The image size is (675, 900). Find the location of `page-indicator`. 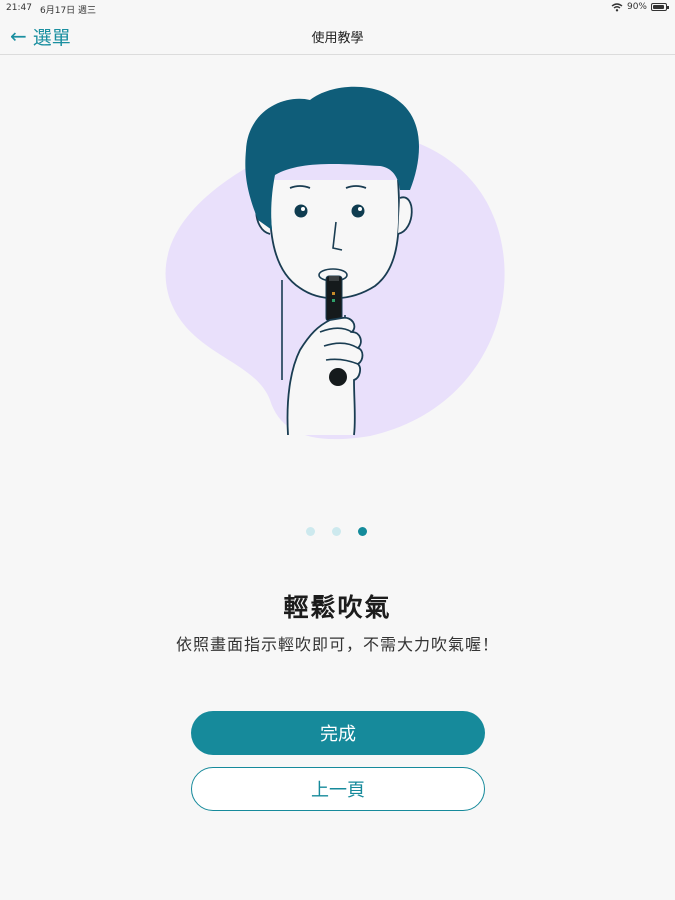

page-indicator is located at coordinates (336, 531).